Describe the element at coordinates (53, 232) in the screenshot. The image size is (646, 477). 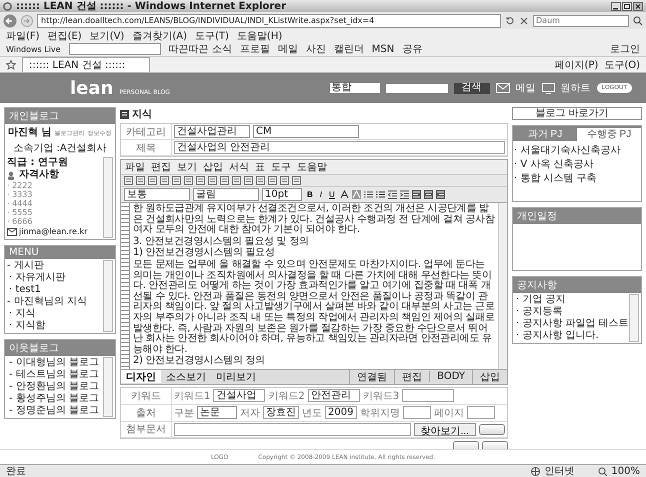
I see `email-address: jinma@lean.re.kr` at that location.